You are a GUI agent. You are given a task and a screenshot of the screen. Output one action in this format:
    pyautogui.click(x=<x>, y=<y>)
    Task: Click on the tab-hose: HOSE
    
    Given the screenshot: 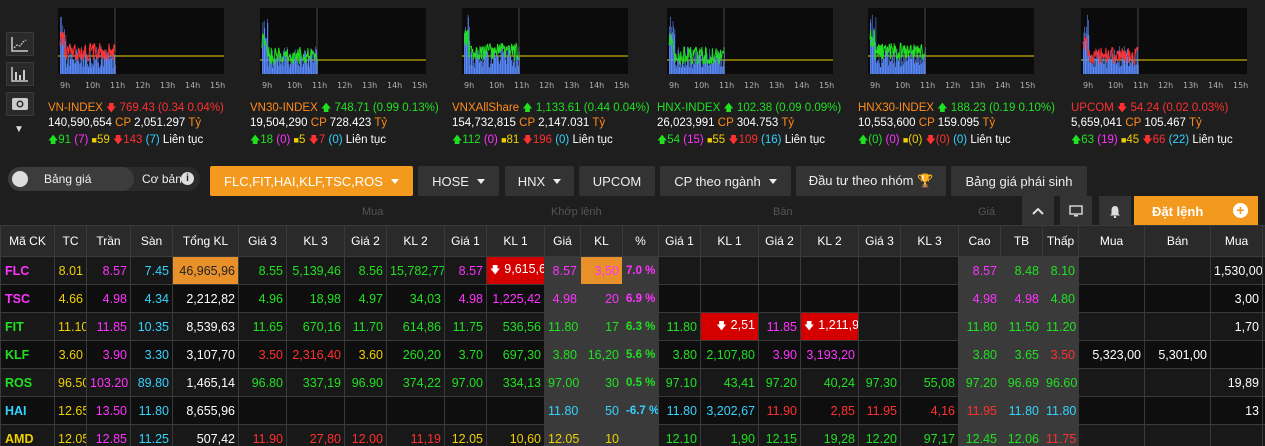 What is the action you would take?
    pyautogui.click(x=458, y=181)
    